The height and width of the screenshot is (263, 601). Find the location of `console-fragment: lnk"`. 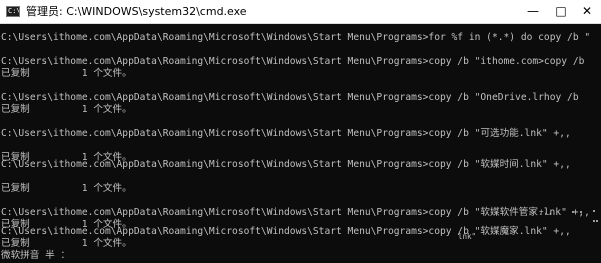

console-fragment: lnk" is located at coordinates (467, 236).